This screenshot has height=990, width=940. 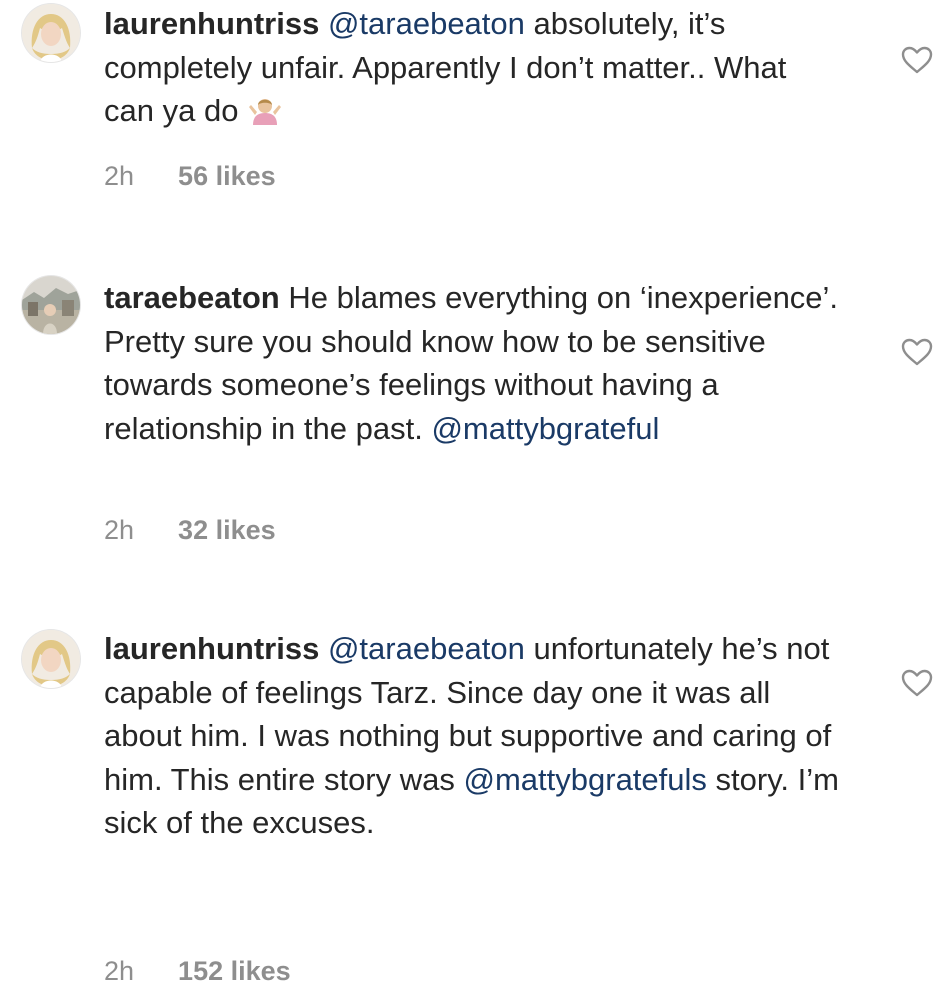 What do you see at coordinates (227, 176) in the screenshot?
I see `likes-count: 56 likes` at bounding box center [227, 176].